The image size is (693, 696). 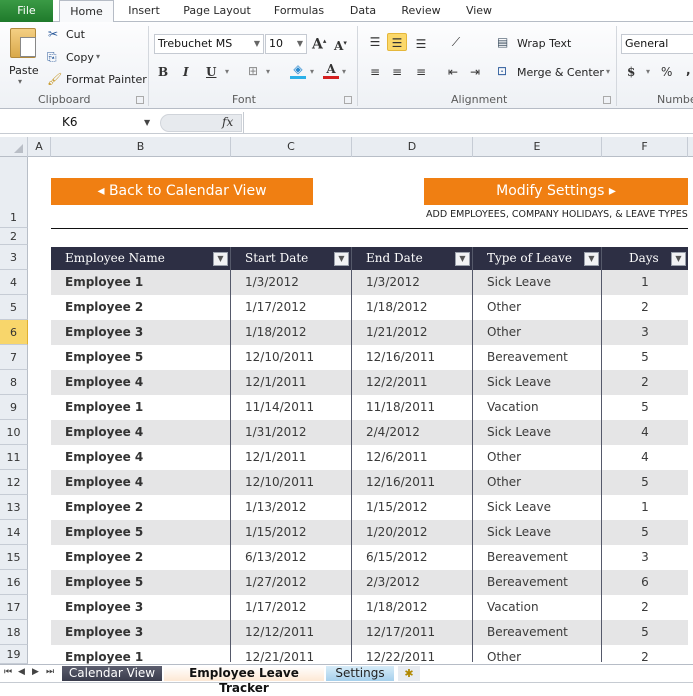 What do you see at coordinates (421, 11) in the screenshot?
I see `tab-review: Review` at bounding box center [421, 11].